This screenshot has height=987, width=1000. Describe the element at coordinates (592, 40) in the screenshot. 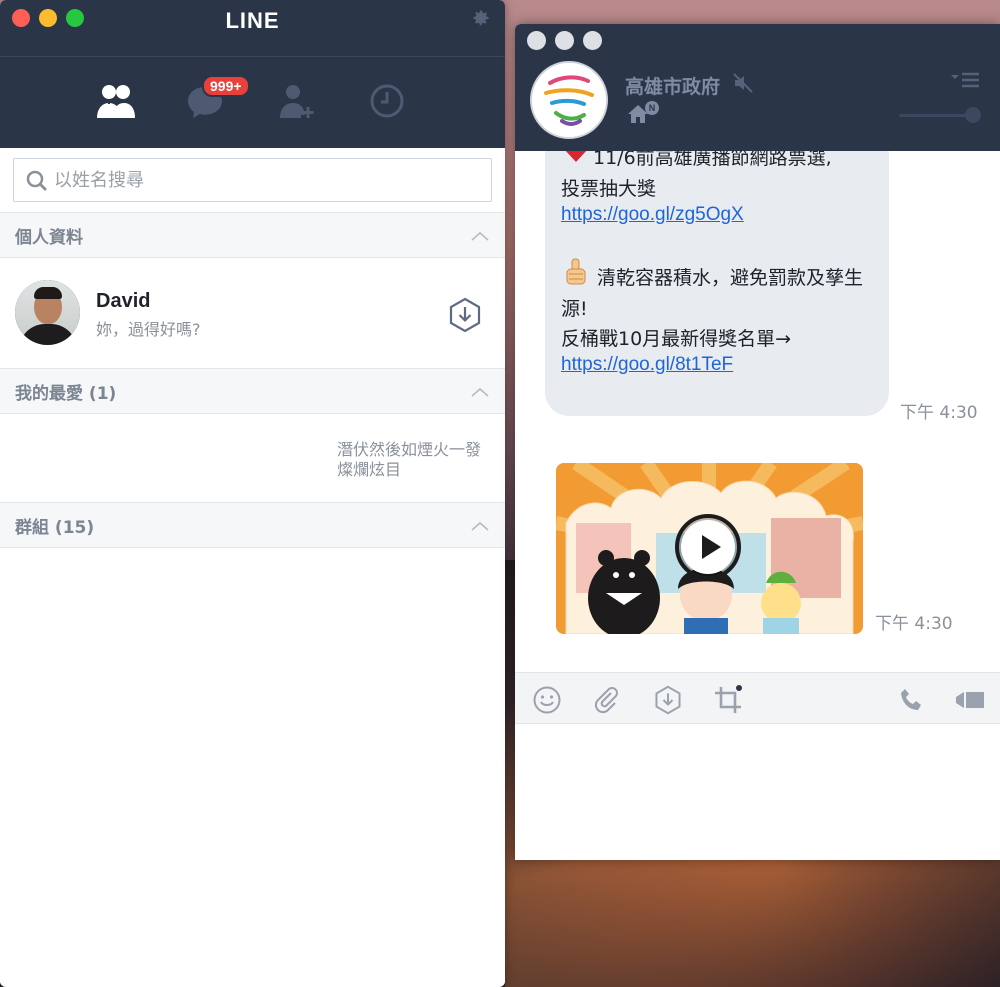

I see `zoom-window-button` at that location.